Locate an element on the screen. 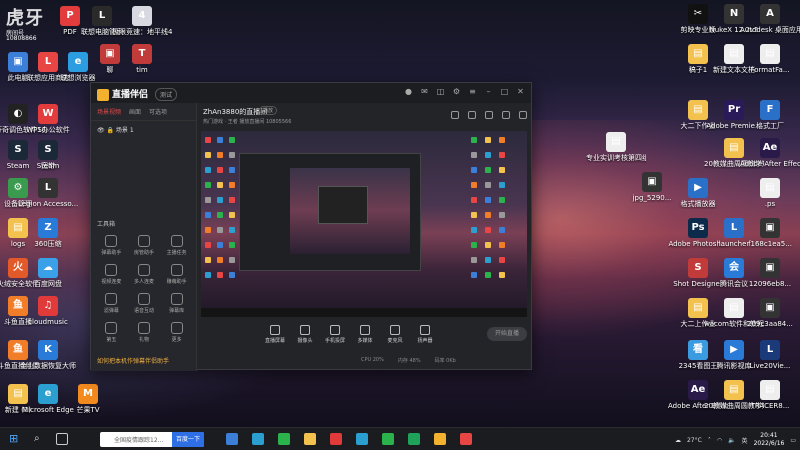 This screenshot has width=800, height=450. tool-video-link: 视频连麦 is located at coordinates (111, 274).